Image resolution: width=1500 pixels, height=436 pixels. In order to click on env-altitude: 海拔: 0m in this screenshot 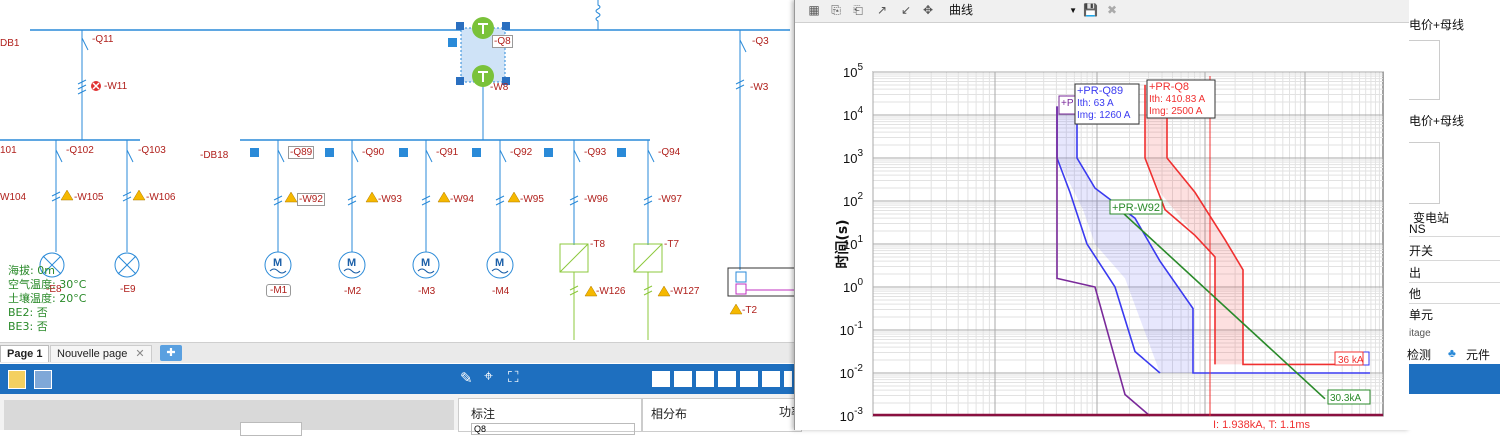, I will do `click(31, 270)`.